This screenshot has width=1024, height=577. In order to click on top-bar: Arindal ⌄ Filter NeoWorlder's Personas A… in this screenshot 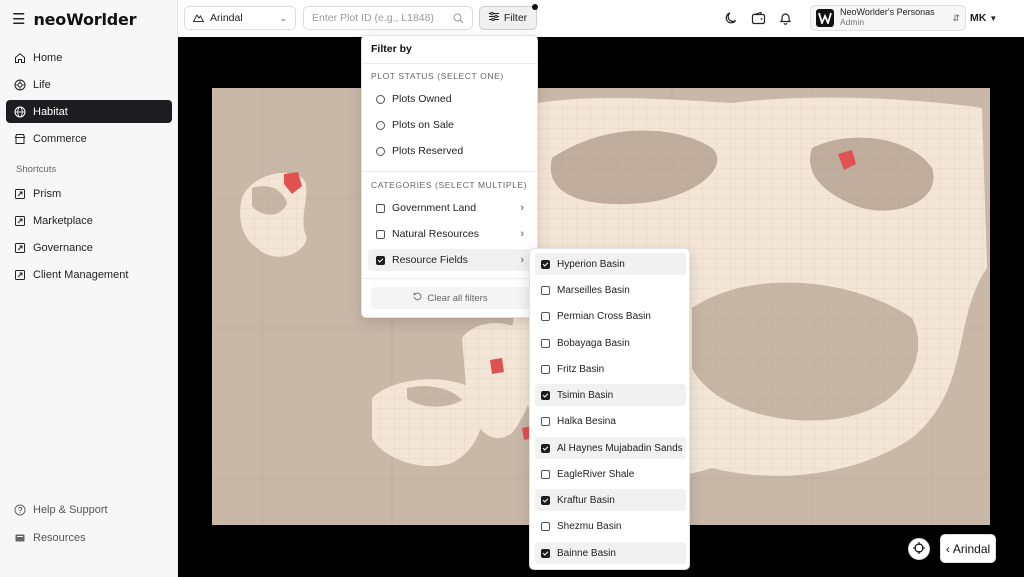, I will do `click(601, 18)`.